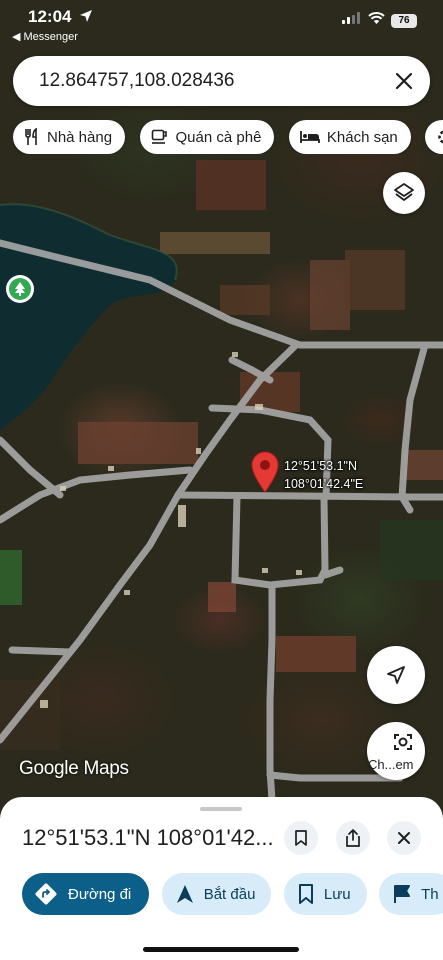  Describe the element at coordinates (434, 137) in the screenshot. I see `chip-more: Đ` at that location.